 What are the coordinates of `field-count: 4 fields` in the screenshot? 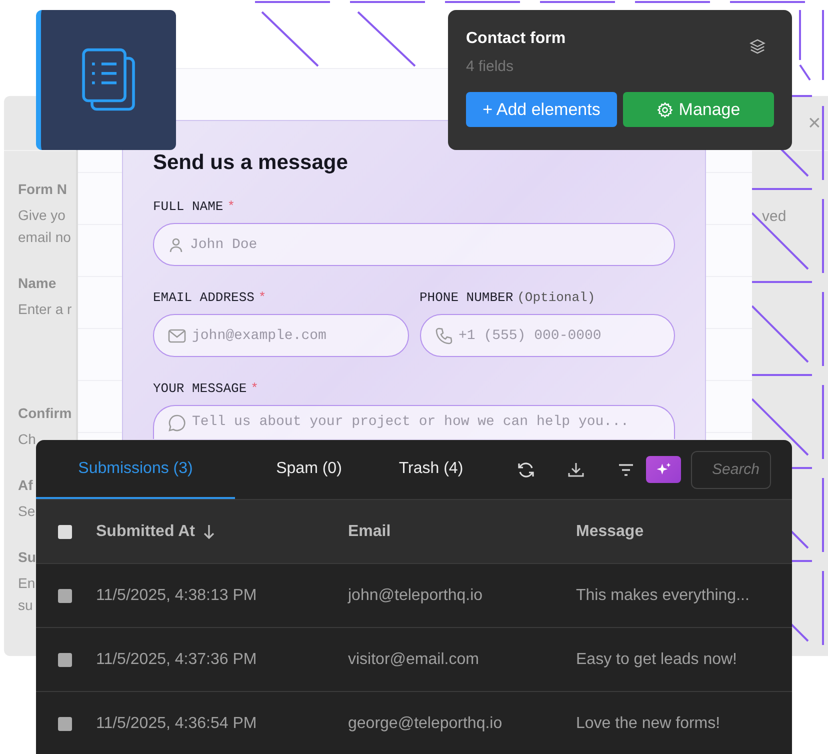 It's located at (490, 66).